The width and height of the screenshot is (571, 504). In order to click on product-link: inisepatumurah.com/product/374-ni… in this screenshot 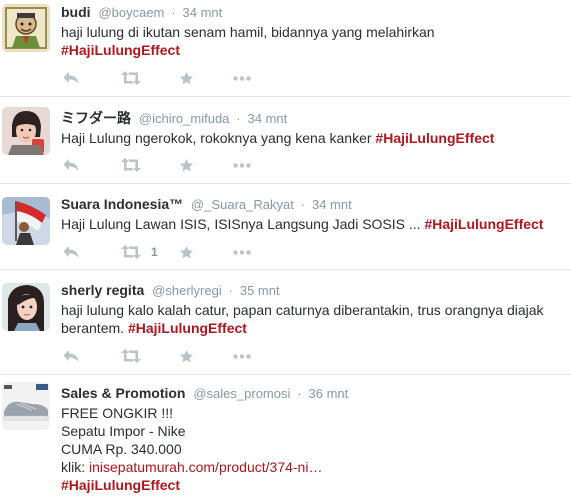, I will do `click(205, 467)`.